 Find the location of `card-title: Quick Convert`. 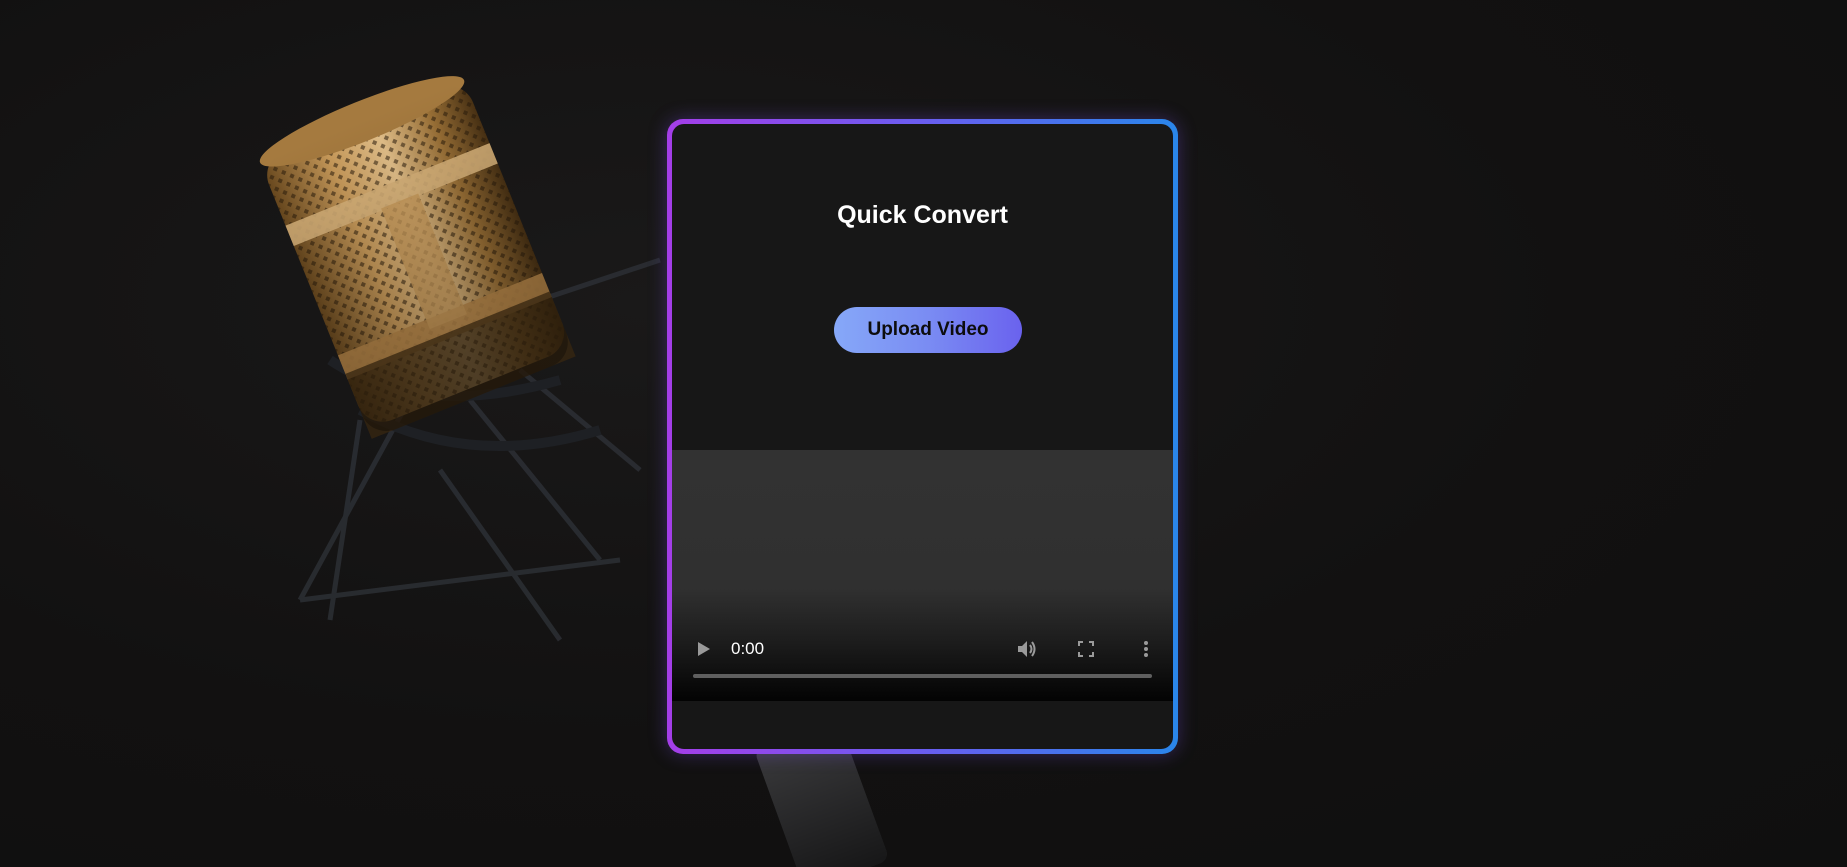

card-title: Quick Convert is located at coordinates (922, 215).